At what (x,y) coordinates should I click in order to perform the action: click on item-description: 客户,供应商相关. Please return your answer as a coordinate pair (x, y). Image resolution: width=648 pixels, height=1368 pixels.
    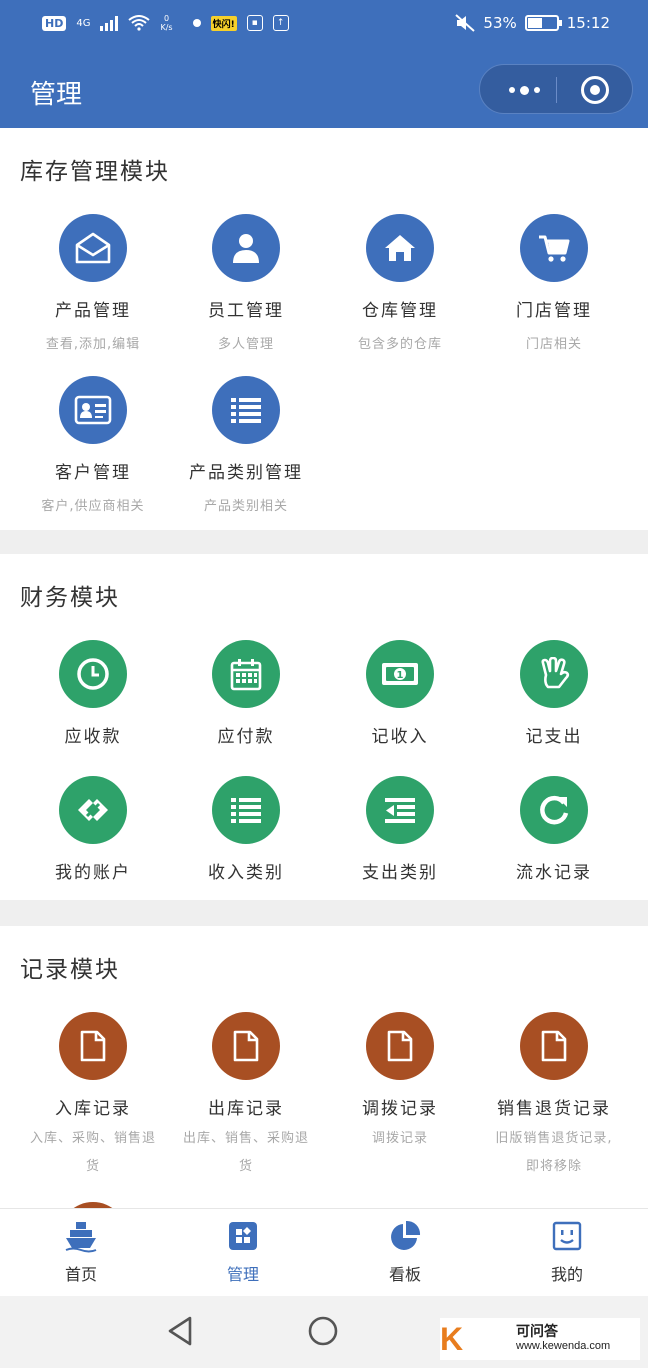
    Looking at the image, I should click on (93, 506).